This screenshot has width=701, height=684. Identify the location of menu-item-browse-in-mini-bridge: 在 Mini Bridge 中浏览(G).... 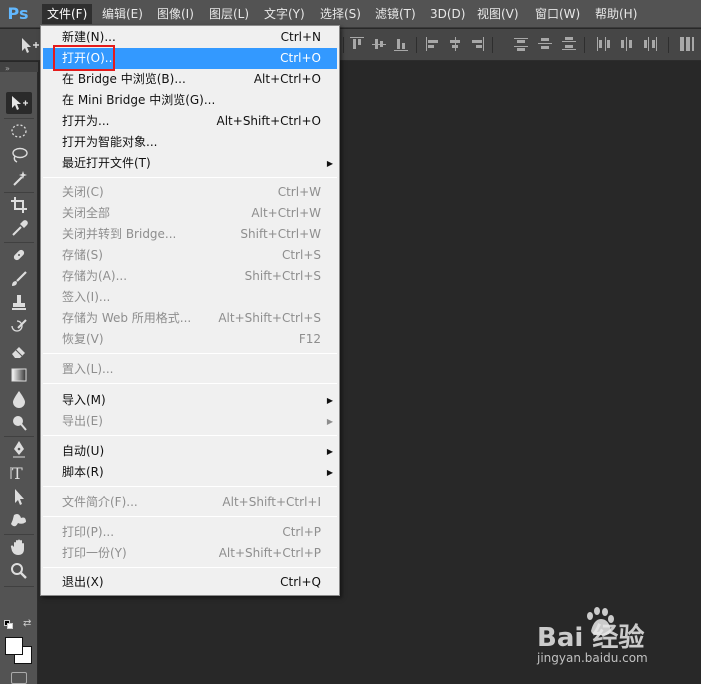
(190, 100).